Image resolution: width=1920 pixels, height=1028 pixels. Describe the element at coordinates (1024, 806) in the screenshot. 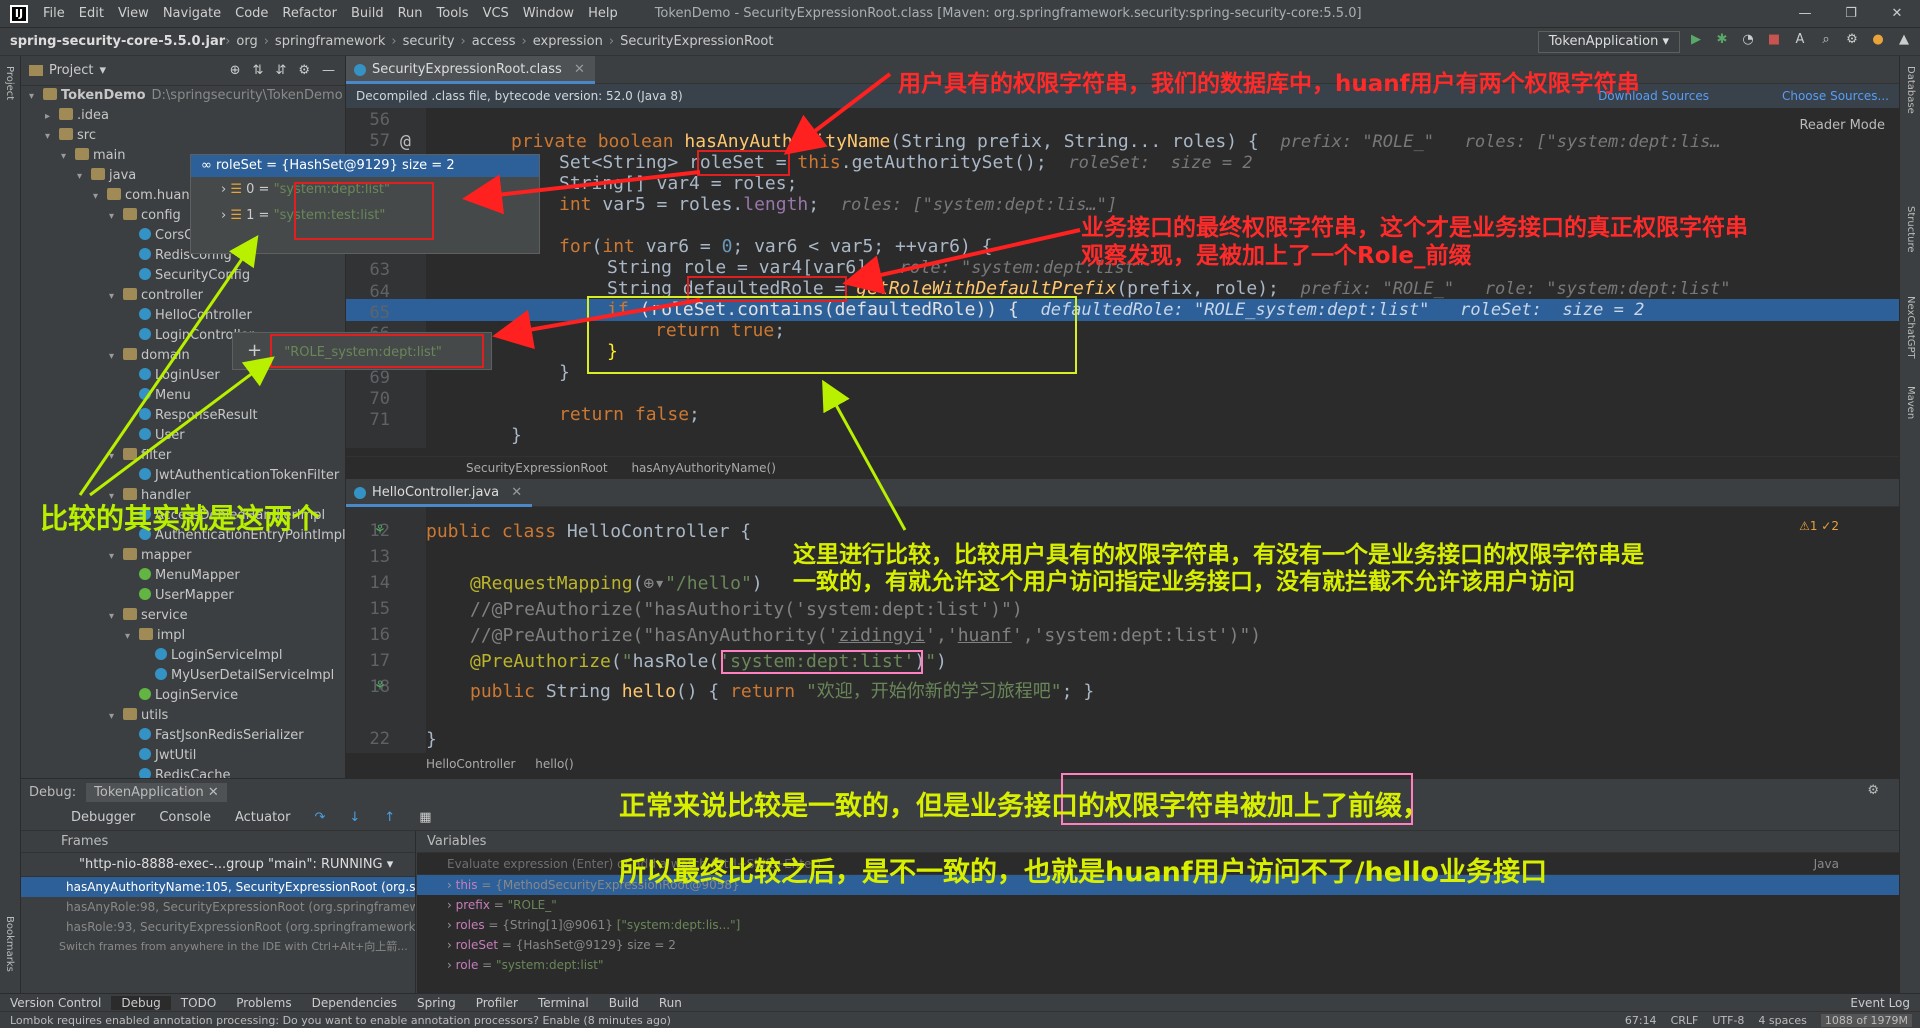

I see `annotation-bottom-line1: 正常来说比较是一致的，但是业务接口的权限字符串被加上了前缀，` at that location.